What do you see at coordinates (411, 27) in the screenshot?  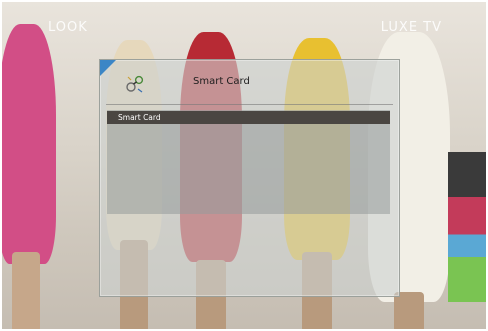 I see `channel-logo-right: LUXE TV` at bounding box center [411, 27].